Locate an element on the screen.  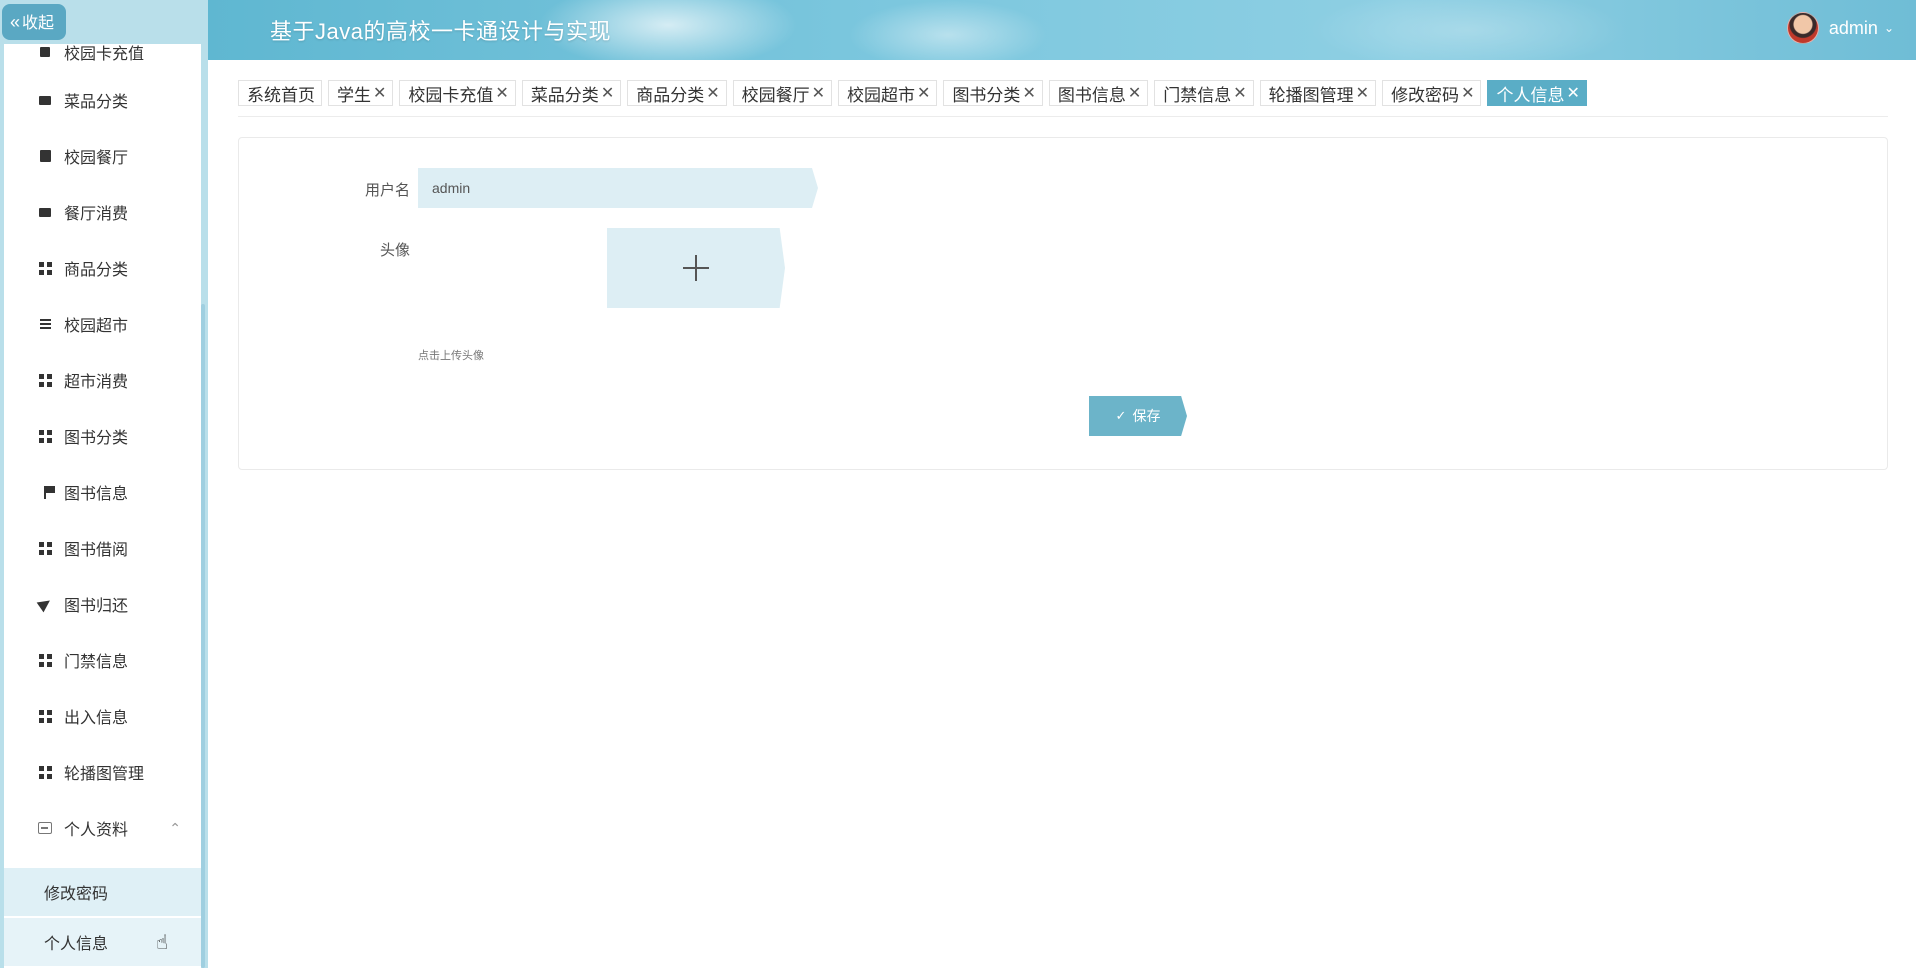
tab-label: 校园卡充值 is located at coordinates (451, 95).